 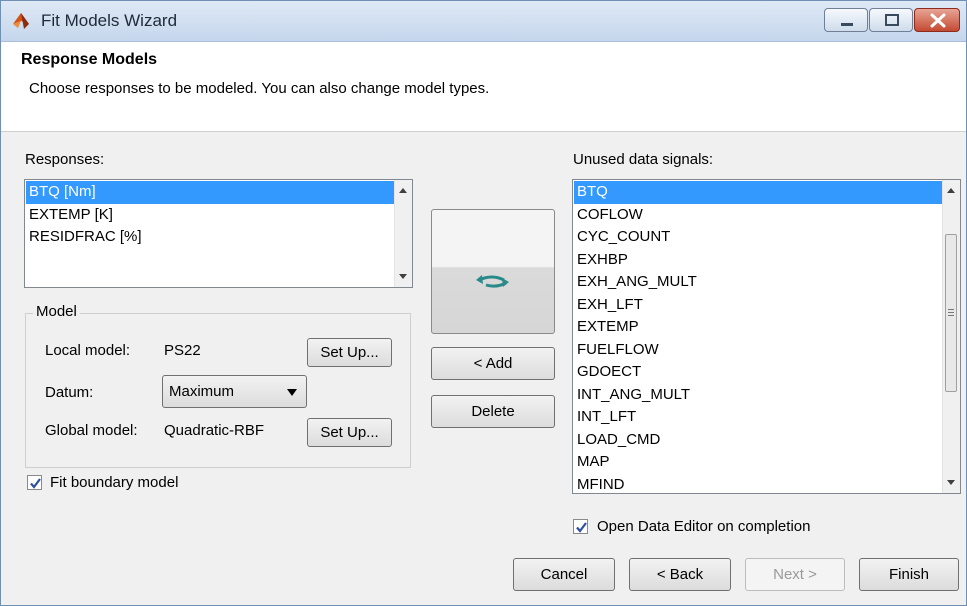 I want to click on open-editor-checkbox, so click(x=580, y=526).